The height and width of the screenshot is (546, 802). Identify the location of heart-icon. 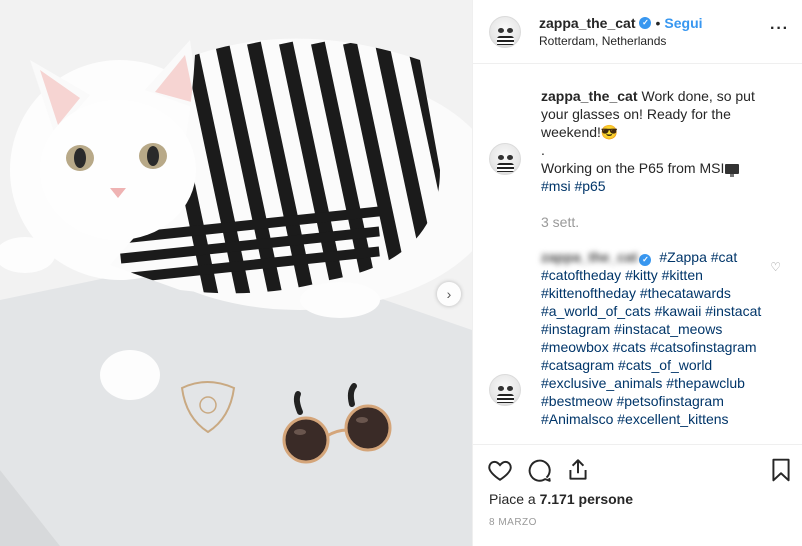
(500, 470).